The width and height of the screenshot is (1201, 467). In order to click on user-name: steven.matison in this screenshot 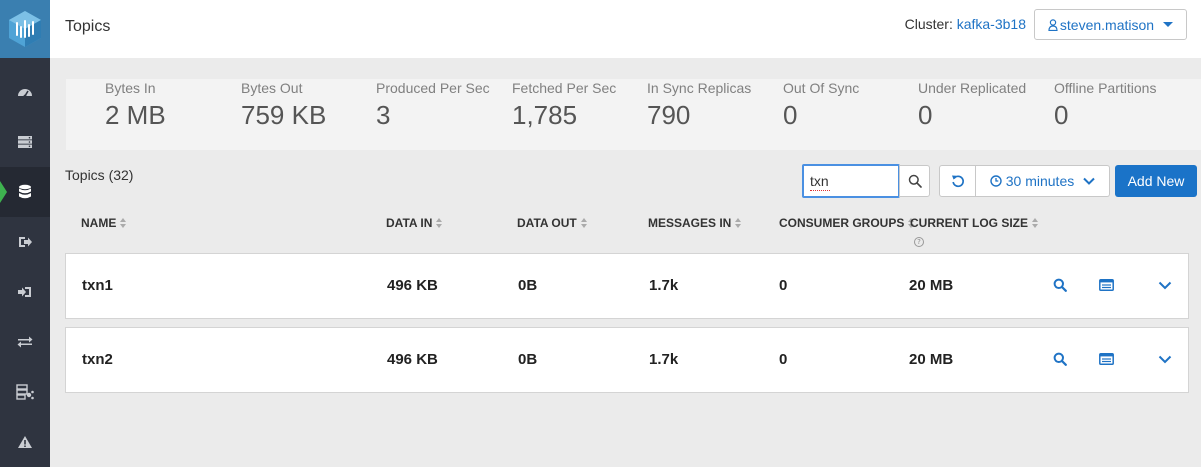, I will do `click(1107, 24)`.